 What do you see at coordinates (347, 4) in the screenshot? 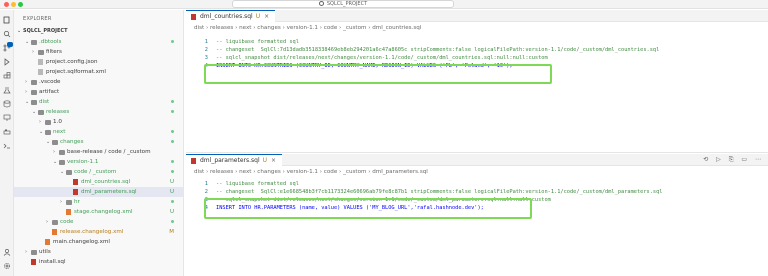
I see `window-title: SQLCL_PROJECT` at bounding box center [347, 4].